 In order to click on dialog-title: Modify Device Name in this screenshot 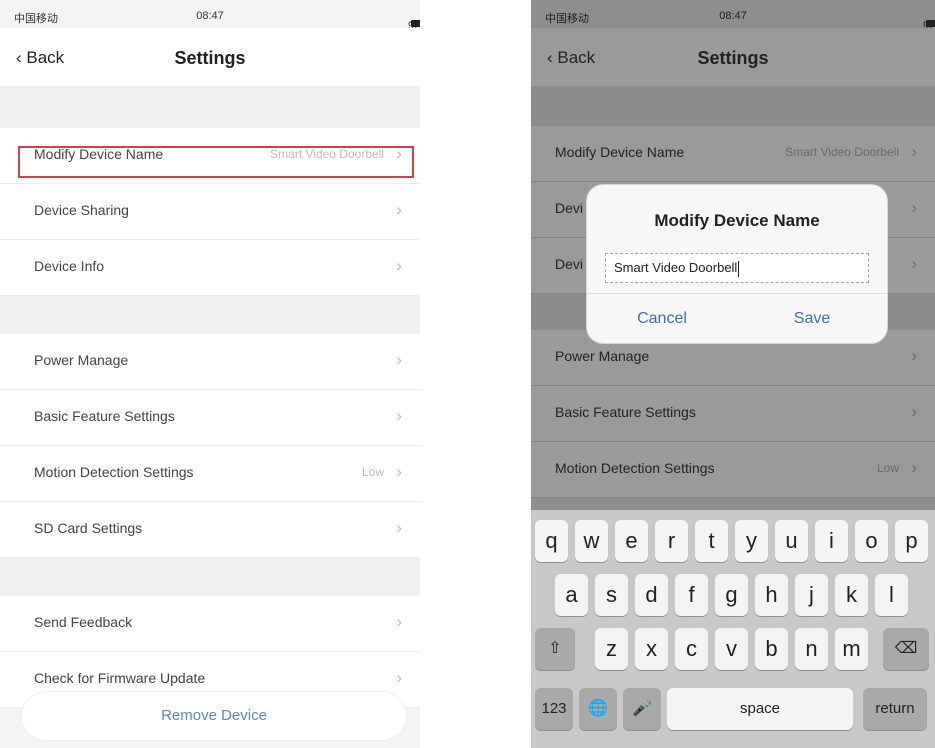, I will do `click(737, 220)`.